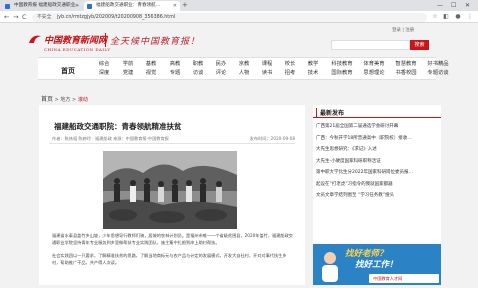 The height and width of the screenshot is (288, 478). What do you see at coordinates (467, 5) in the screenshot?
I see `close-window-button: ✕` at bounding box center [467, 5].